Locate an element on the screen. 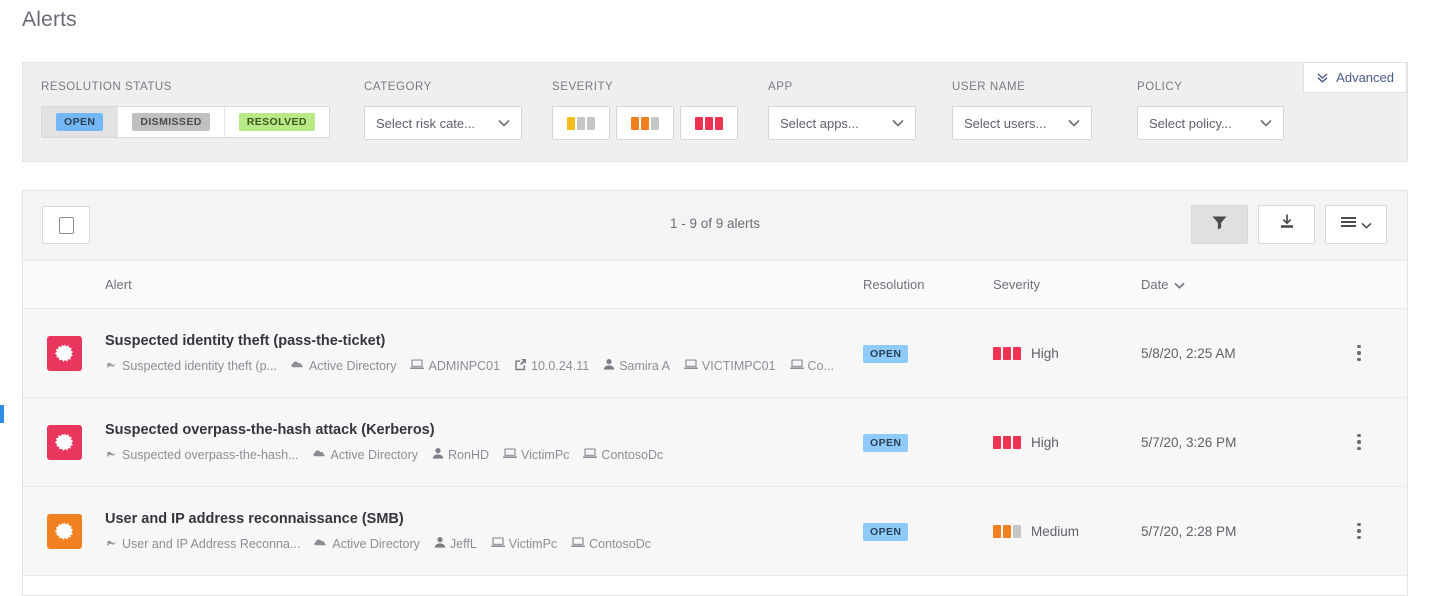  severity-option-high is located at coordinates (709, 123).